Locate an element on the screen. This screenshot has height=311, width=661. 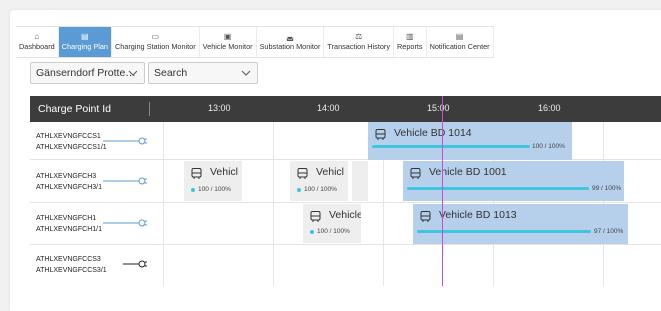
header-divider is located at coordinates (149, 109).